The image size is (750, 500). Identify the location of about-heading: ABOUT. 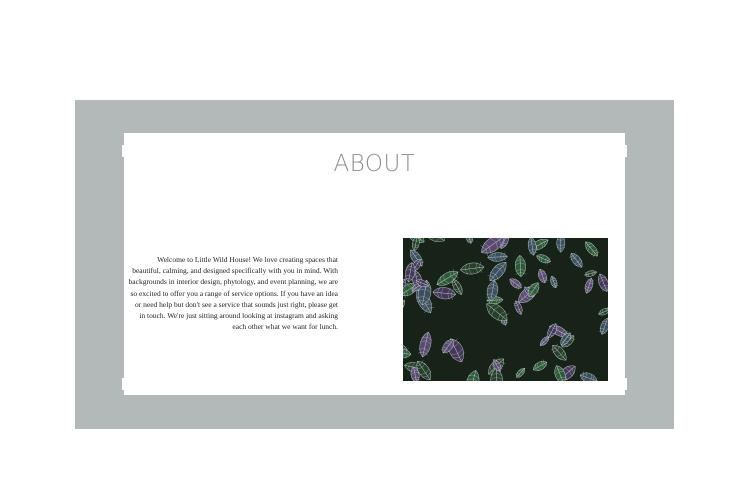
(374, 164).